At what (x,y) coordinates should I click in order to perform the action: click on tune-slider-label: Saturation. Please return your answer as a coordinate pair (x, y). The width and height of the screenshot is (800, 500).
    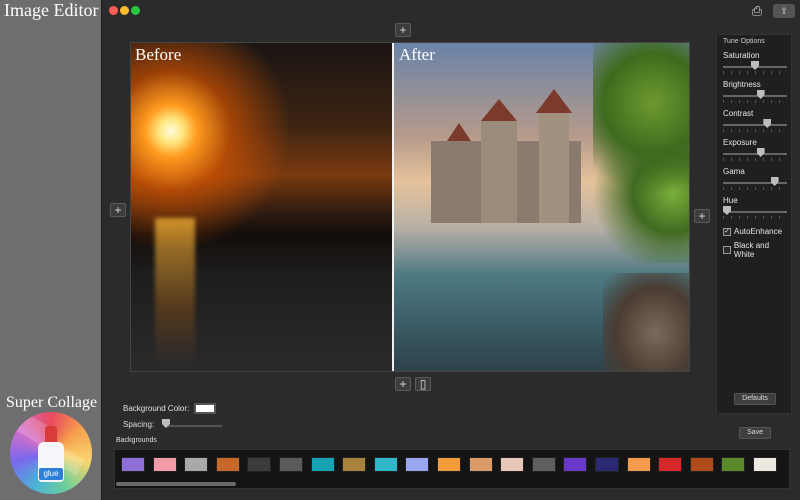
    Looking at the image, I should click on (741, 55).